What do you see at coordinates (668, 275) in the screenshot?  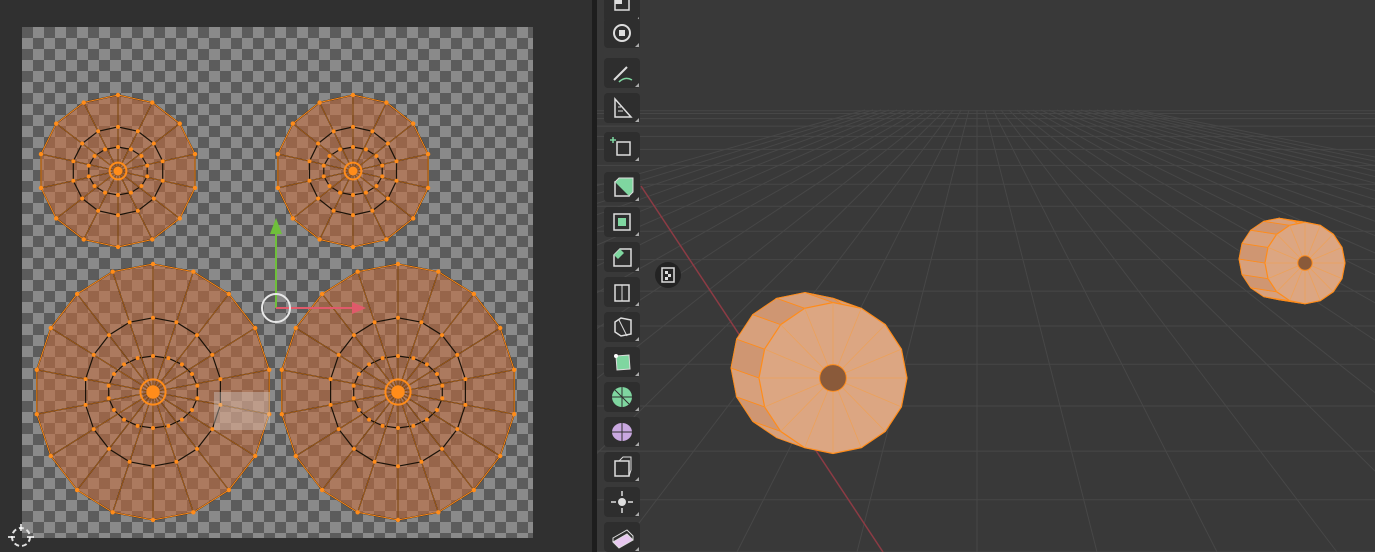 I see `transform-object-icon` at bounding box center [668, 275].